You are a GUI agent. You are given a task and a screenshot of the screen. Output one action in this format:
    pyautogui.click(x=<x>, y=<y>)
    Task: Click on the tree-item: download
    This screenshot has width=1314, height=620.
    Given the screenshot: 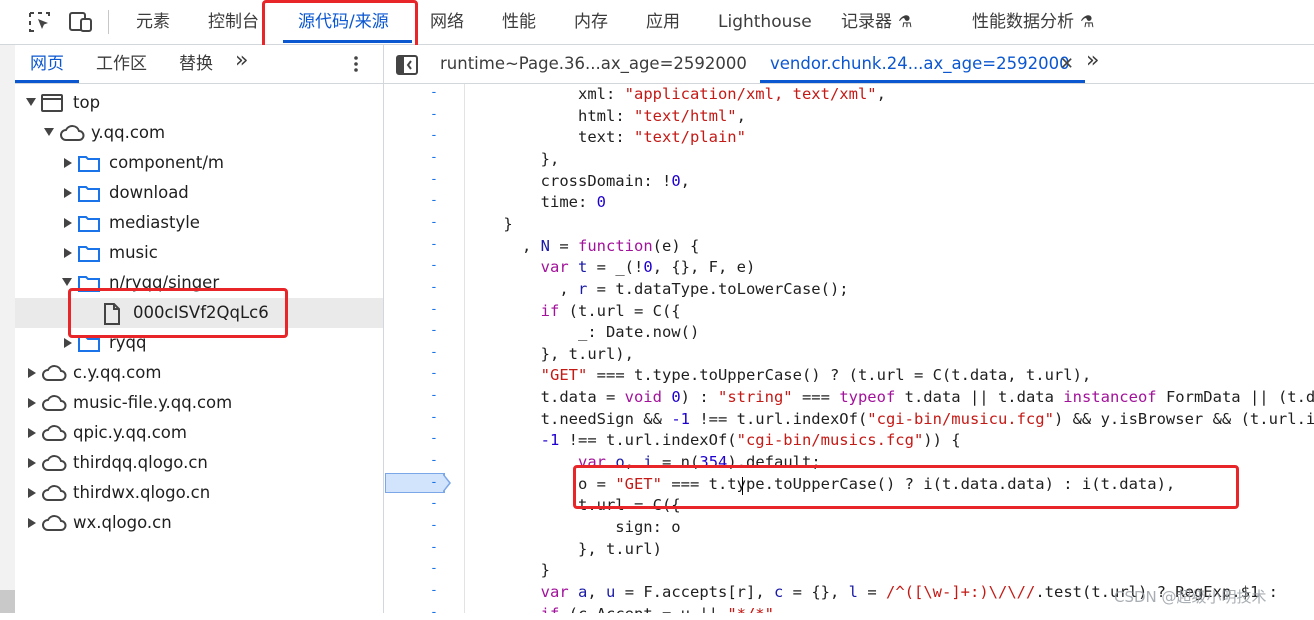 What is the action you would take?
    pyautogui.click(x=199, y=193)
    